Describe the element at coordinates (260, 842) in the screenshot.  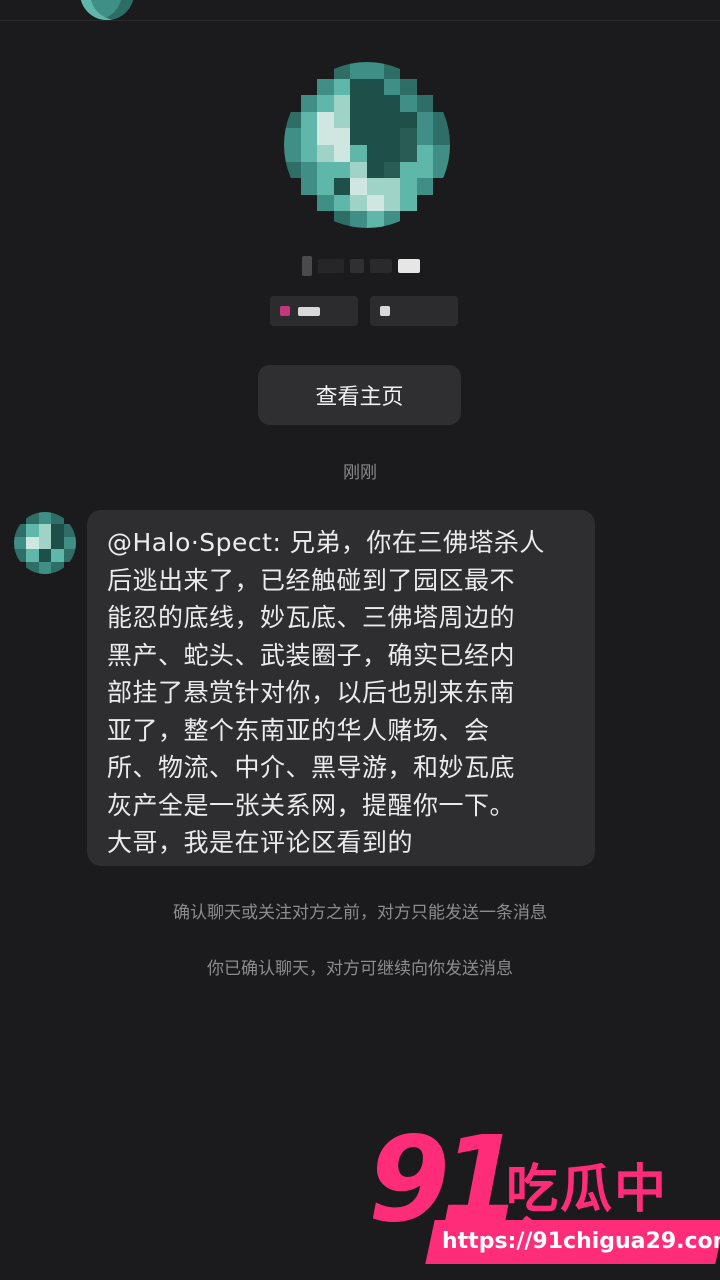
I see `message-line: 大哥，我是在评论区看到的` at that location.